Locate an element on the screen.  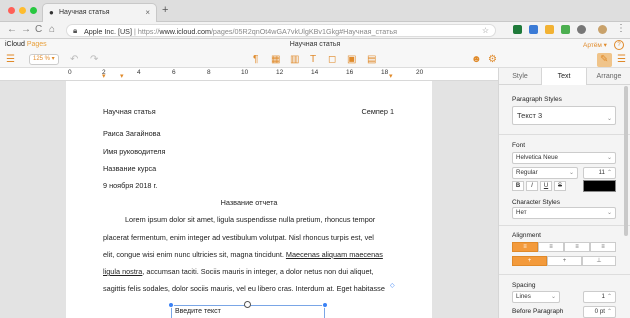
body-text-underlined: ligula nostra is located at coordinates (123, 271).